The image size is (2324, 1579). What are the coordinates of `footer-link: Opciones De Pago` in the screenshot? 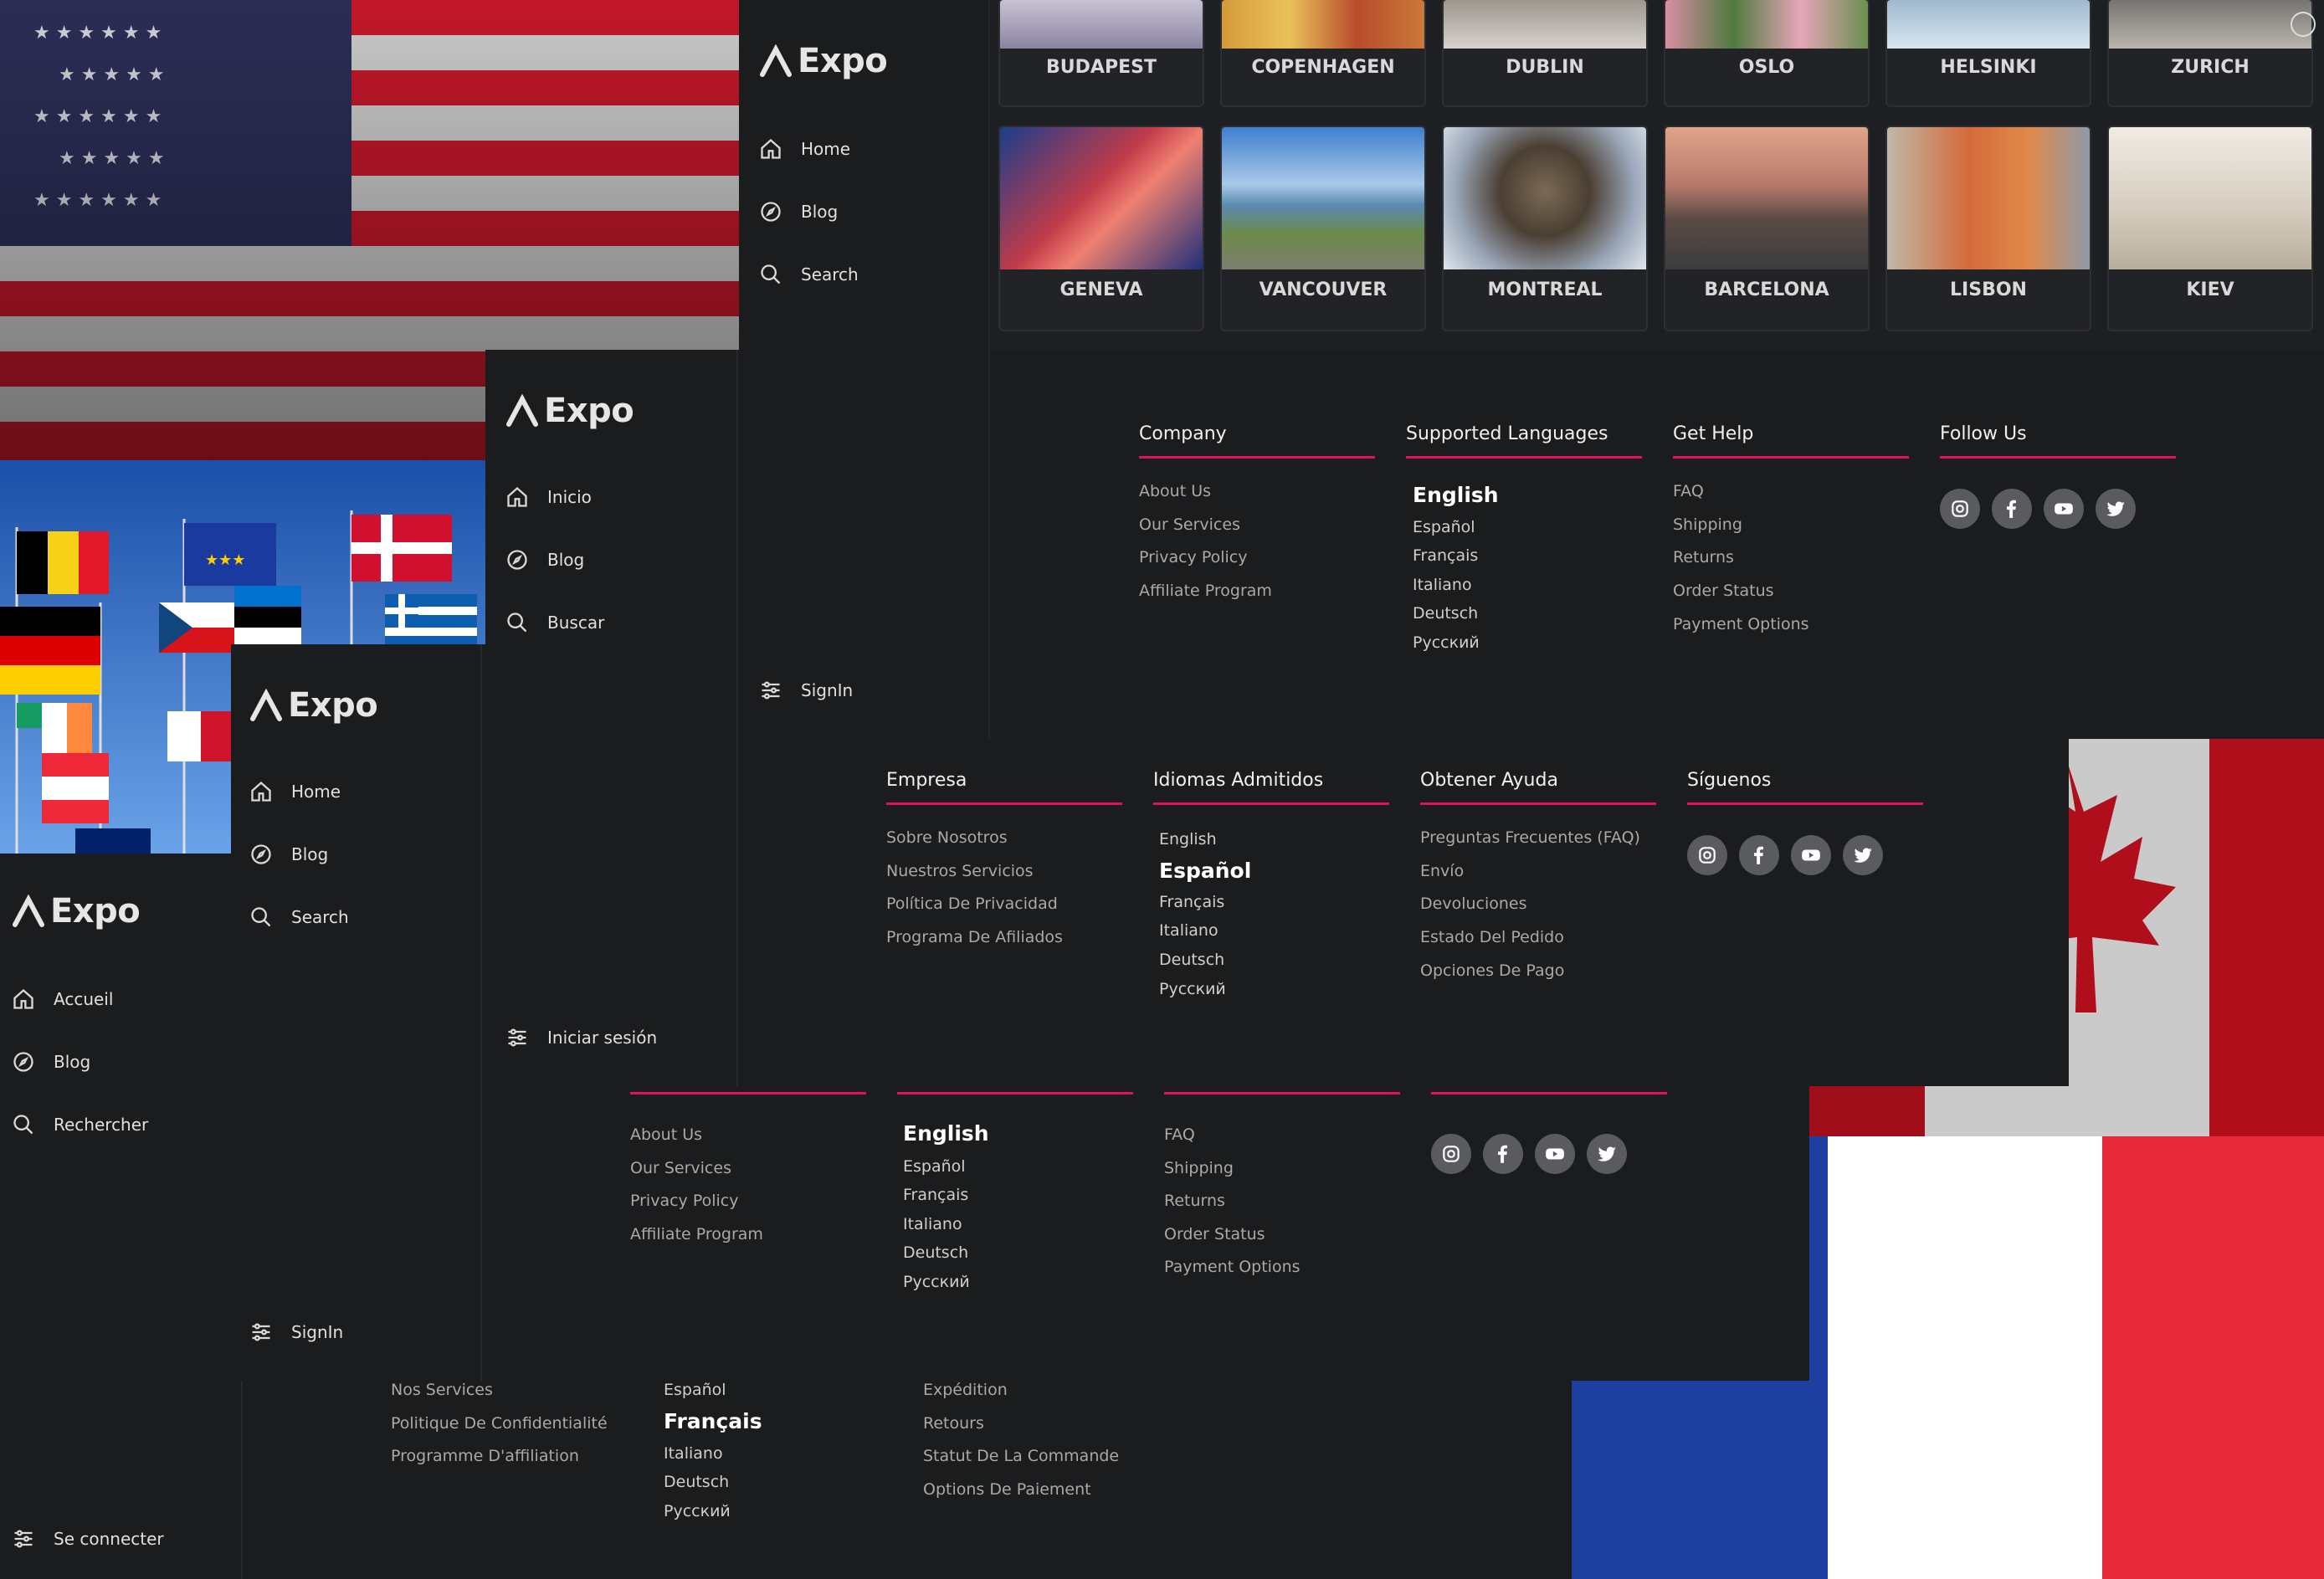 It's located at (1492, 971).